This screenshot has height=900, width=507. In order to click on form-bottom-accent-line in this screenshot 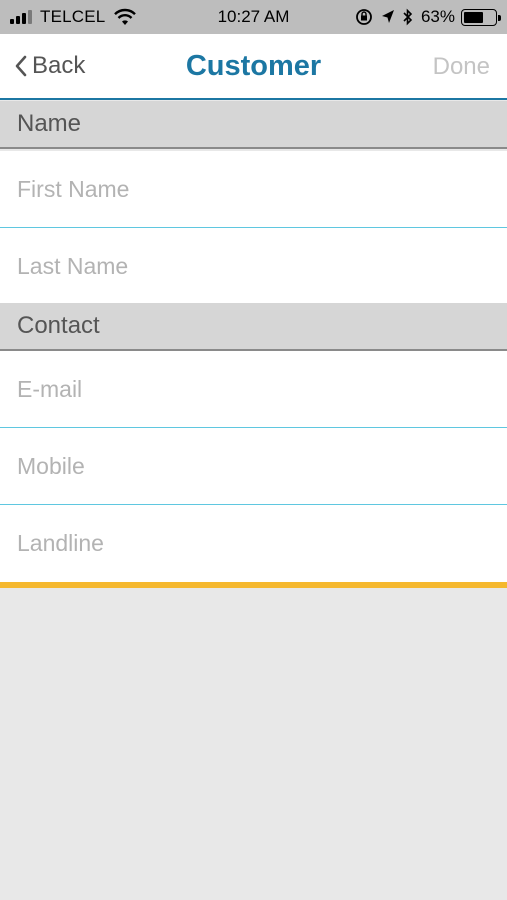, I will do `click(253, 585)`.